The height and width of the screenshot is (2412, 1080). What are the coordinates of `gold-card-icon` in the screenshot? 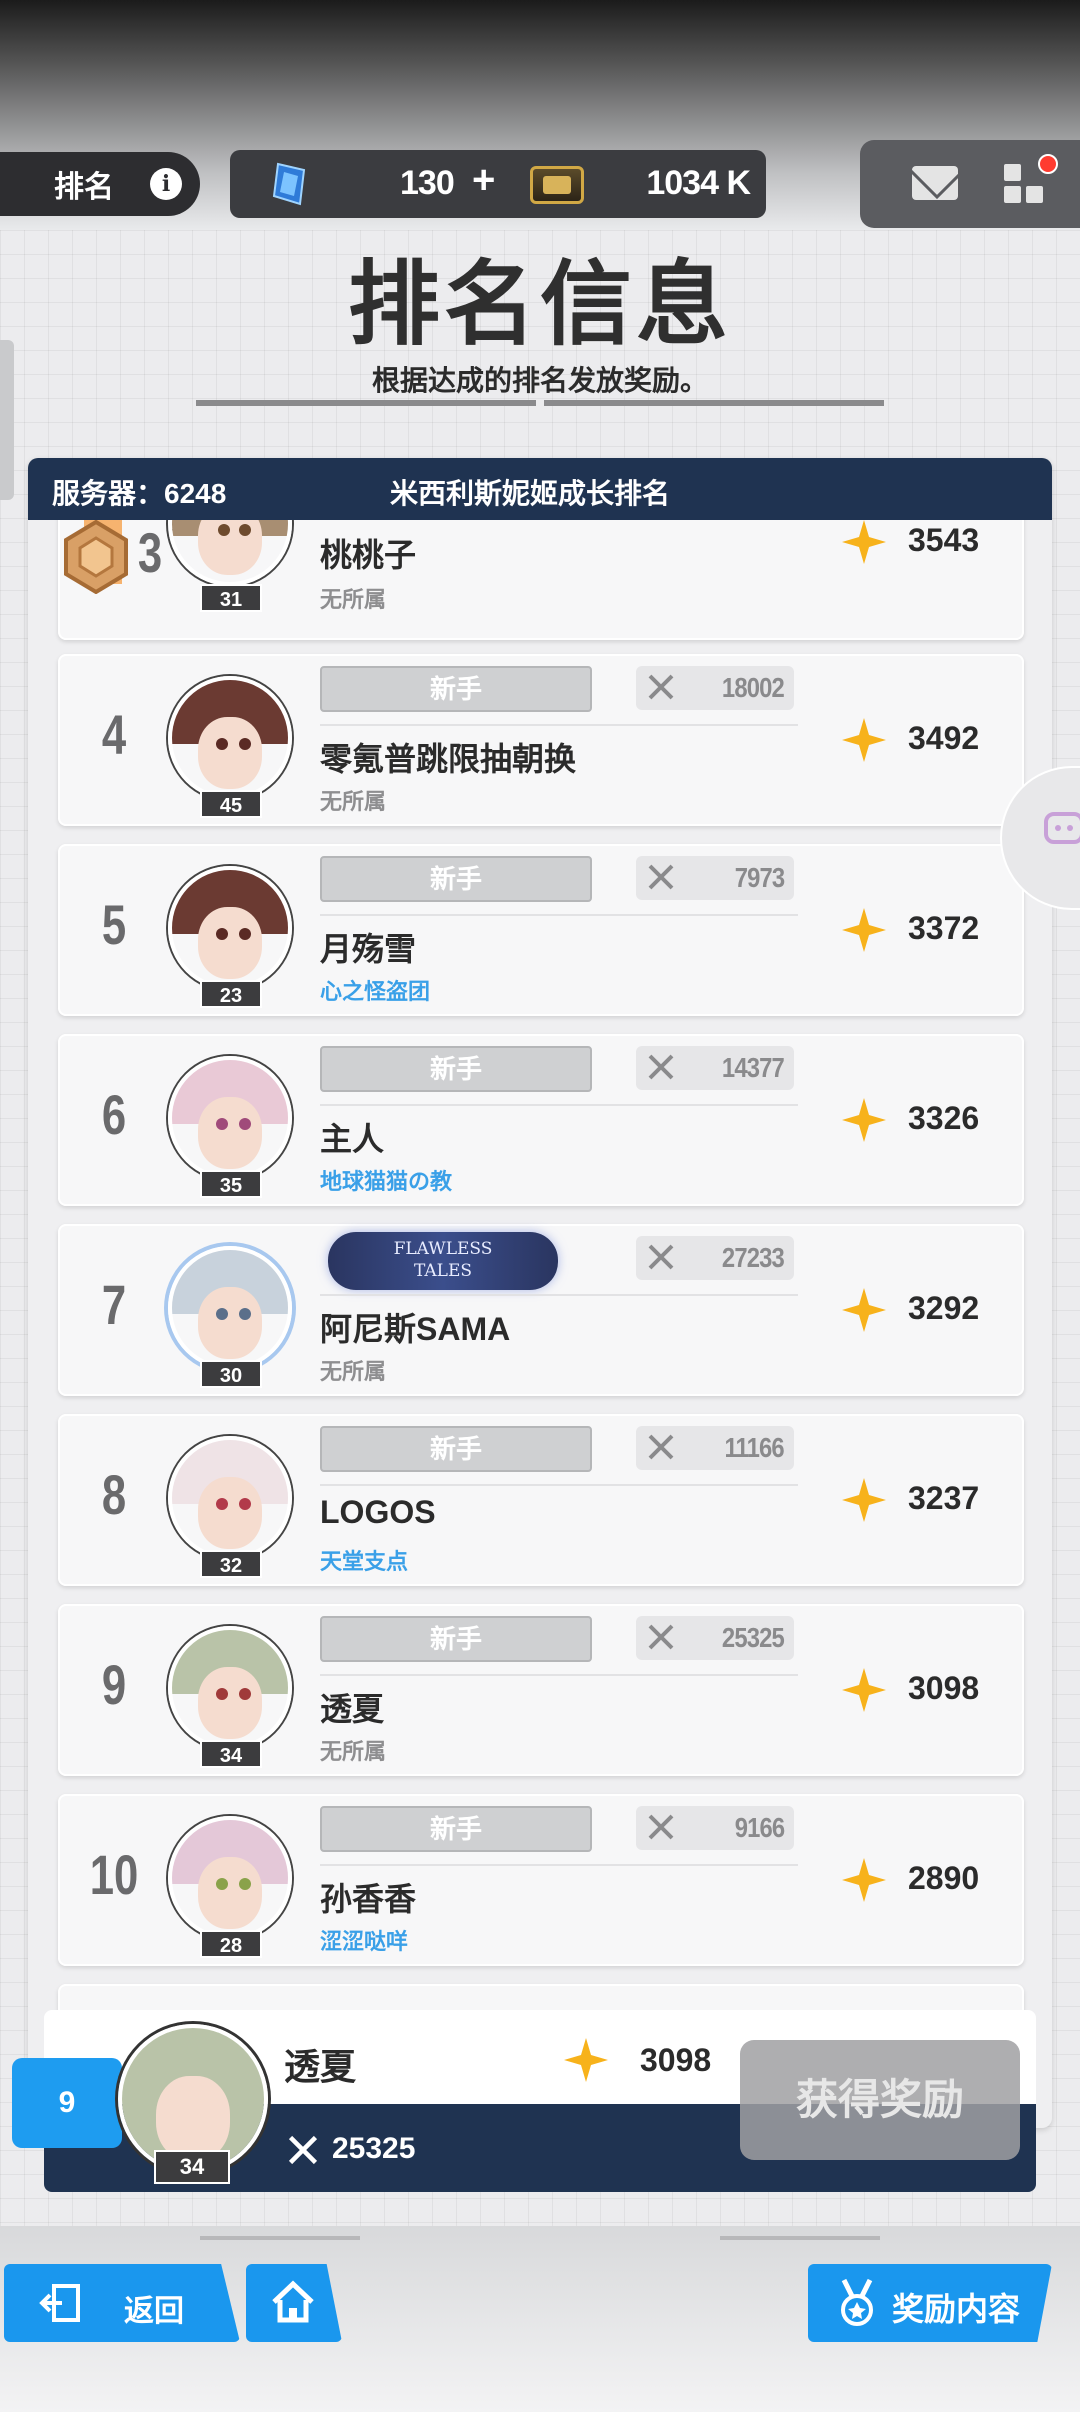 It's located at (557, 185).